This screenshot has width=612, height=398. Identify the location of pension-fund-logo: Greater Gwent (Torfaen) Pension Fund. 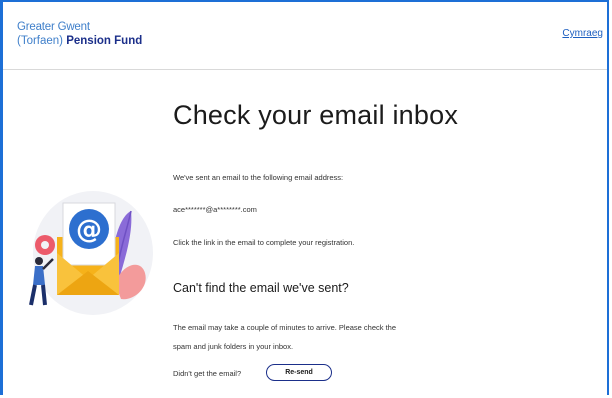
(79, 34).